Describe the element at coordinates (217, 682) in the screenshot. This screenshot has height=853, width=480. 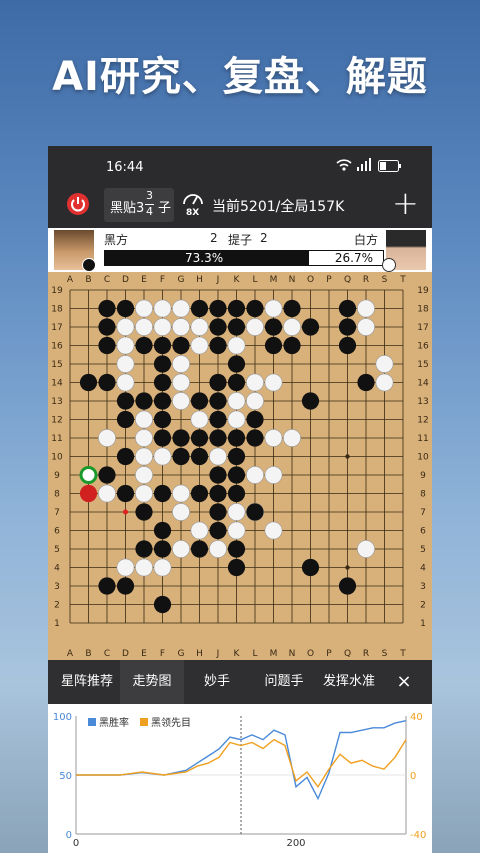
I see `tab-good-moves: 妙手` at that location.